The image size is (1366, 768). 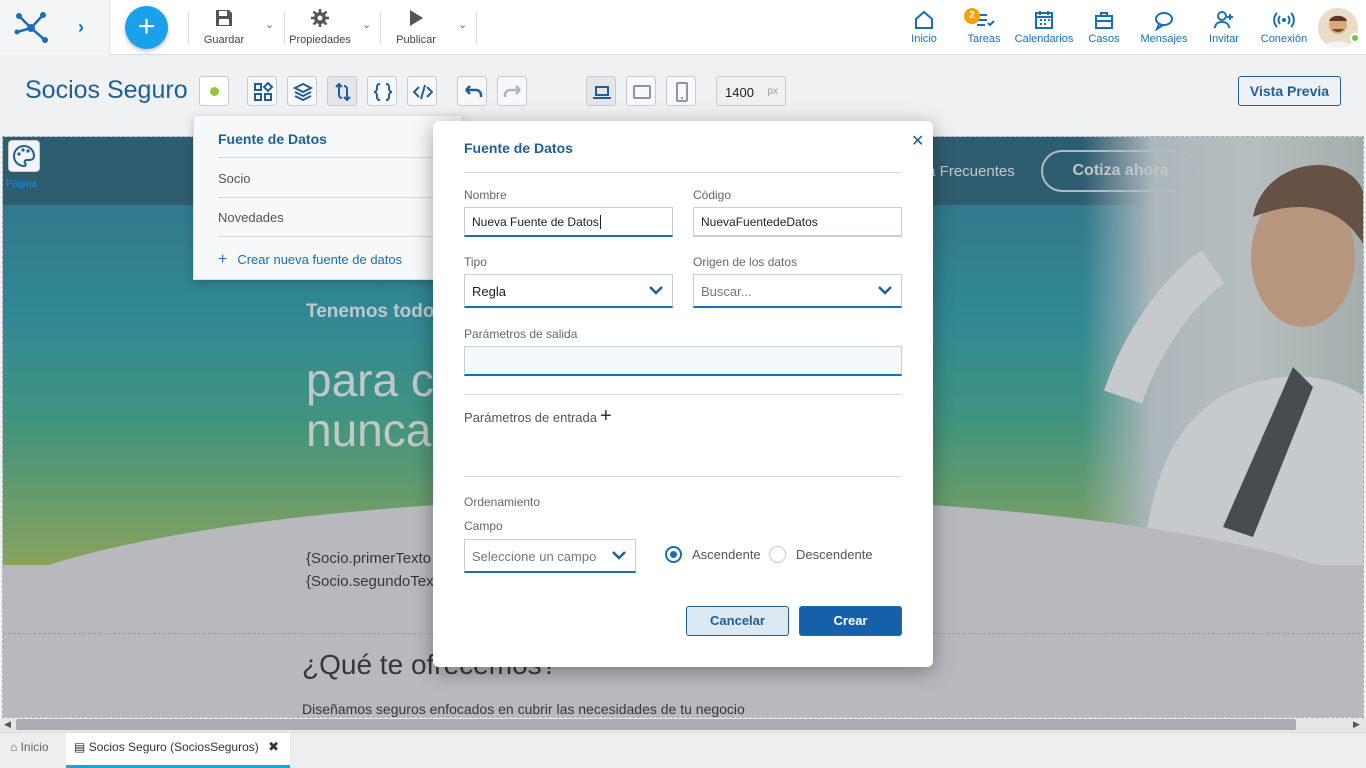 What do you see at coordinates (320, 40) in the screenshot?
I see `properties-label: Propiedades` at bounding box center [320, 40].